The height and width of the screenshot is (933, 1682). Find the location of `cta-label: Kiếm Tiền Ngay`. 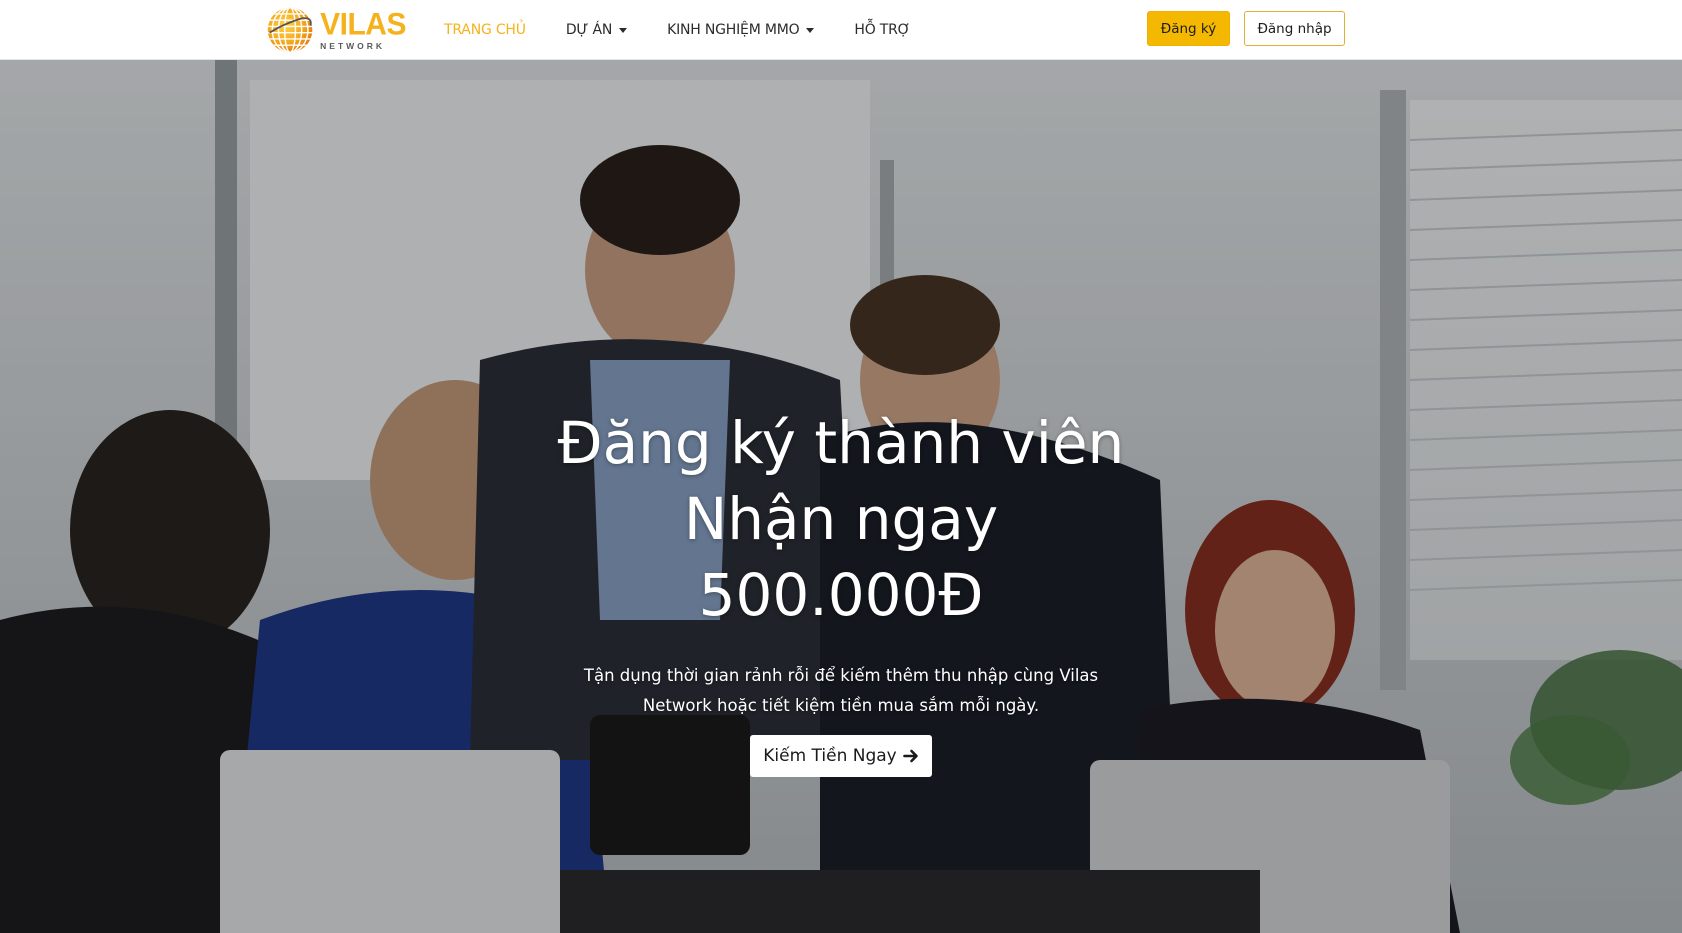

cta-label: Kiếm Tiền Ngay is located at coordinates (830, 756).